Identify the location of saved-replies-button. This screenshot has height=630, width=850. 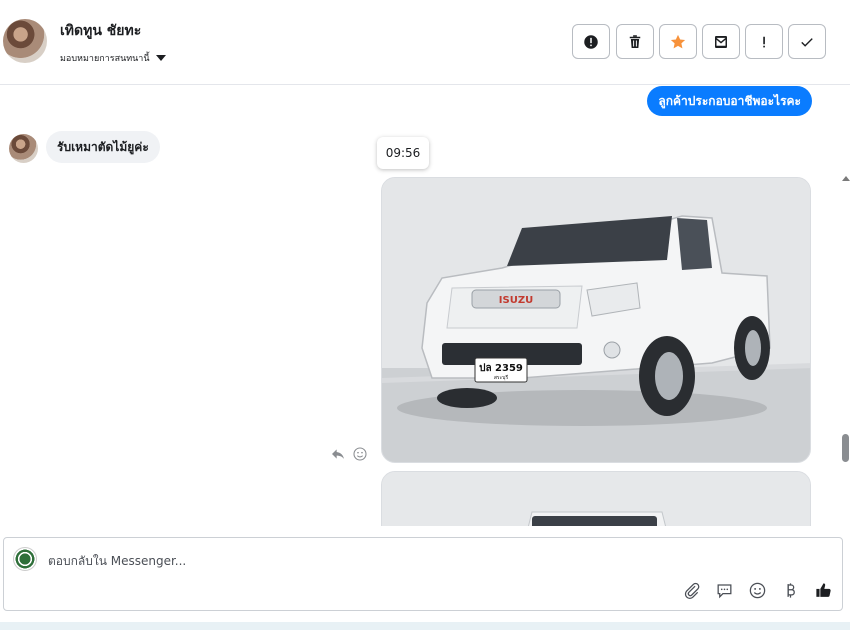
(724, 590).